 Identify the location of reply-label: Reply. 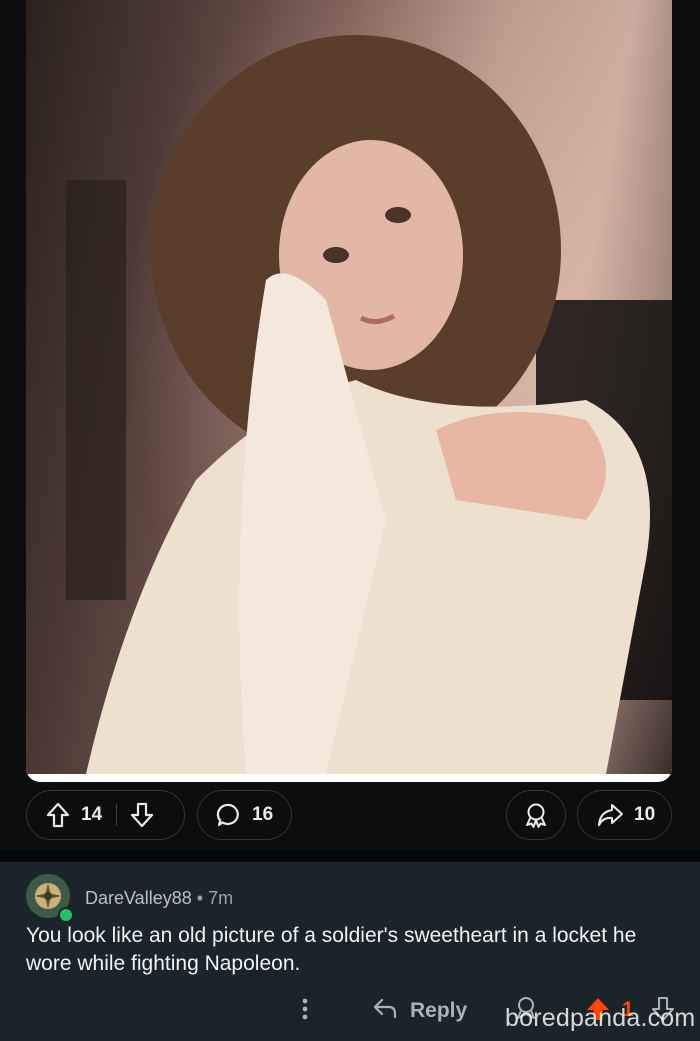
(439, 1010).